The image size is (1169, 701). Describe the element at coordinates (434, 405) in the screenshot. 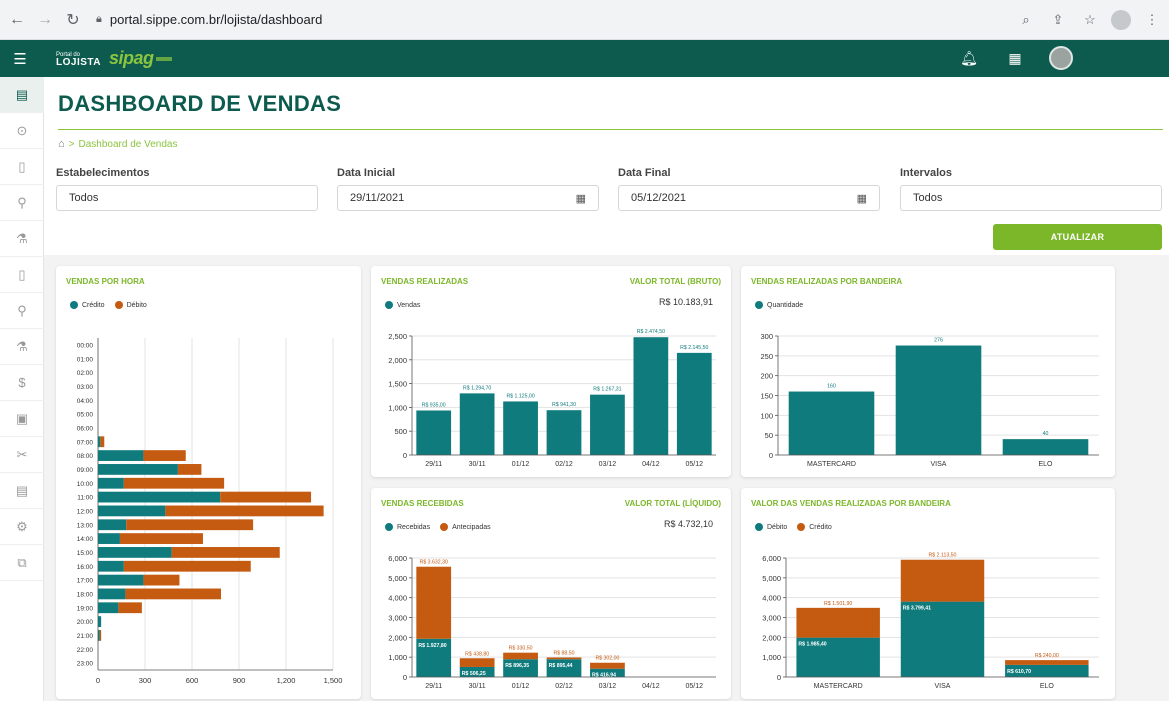

I see `data-label: R$ 935,00` at that location.